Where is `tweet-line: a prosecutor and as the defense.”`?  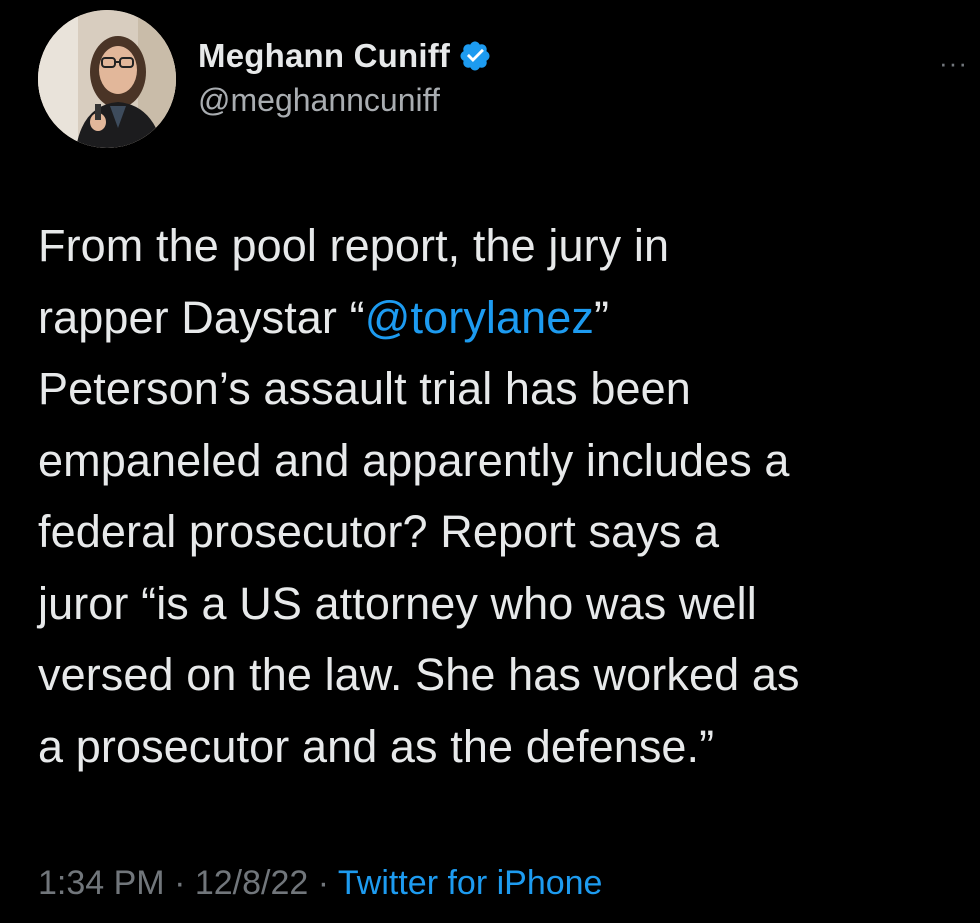 tweet-line: a prosecutor and as the defense.” is located at coordinates (376, 746).